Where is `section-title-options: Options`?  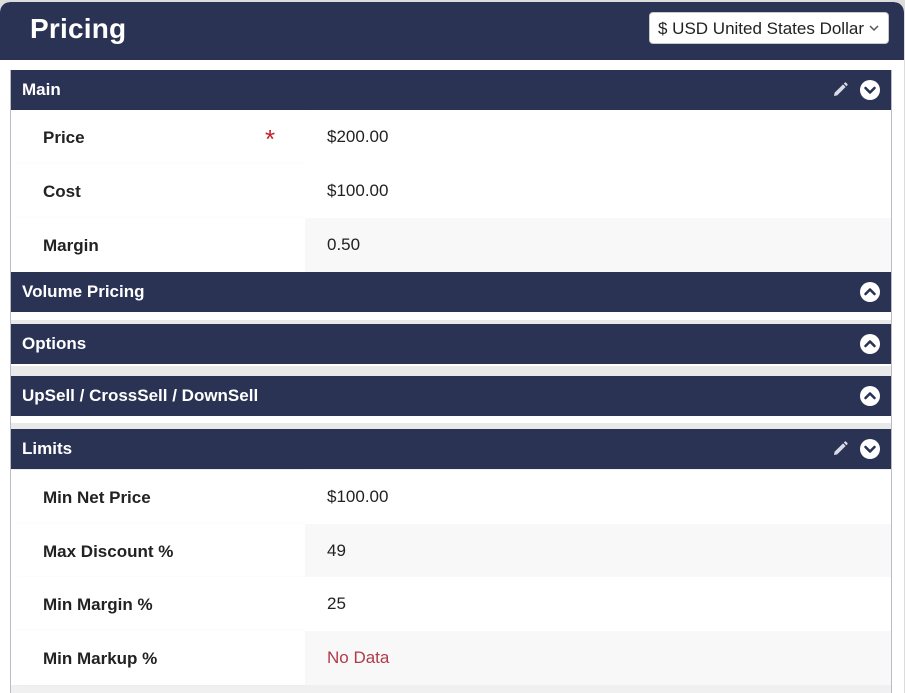
section-title-options: Options is located at coordinates (54, 343).